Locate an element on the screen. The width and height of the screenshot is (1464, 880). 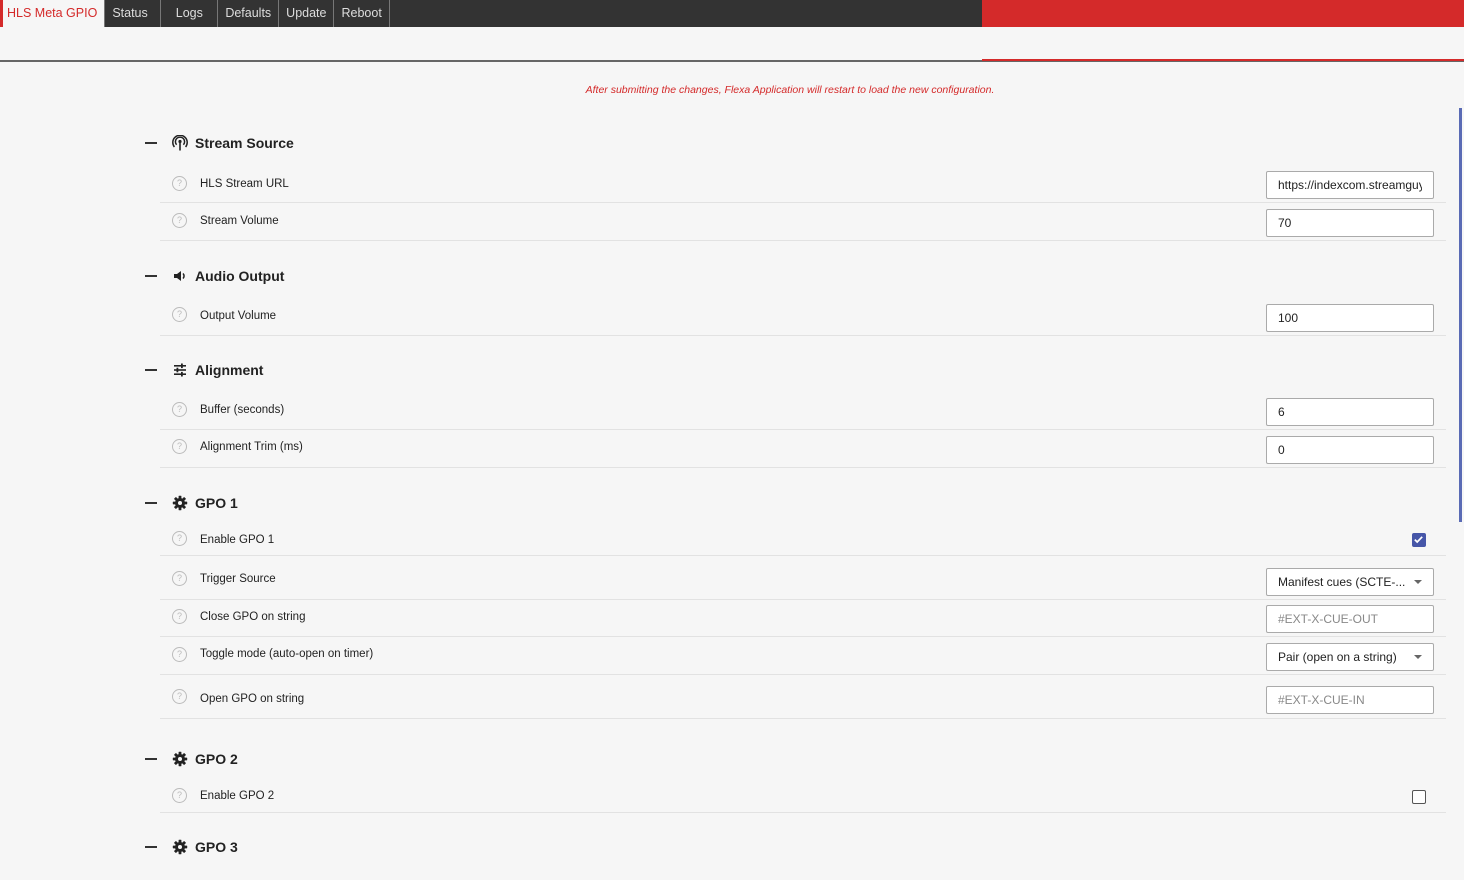
section-audio-output: Audio Output is located at coordinates (214, 276).